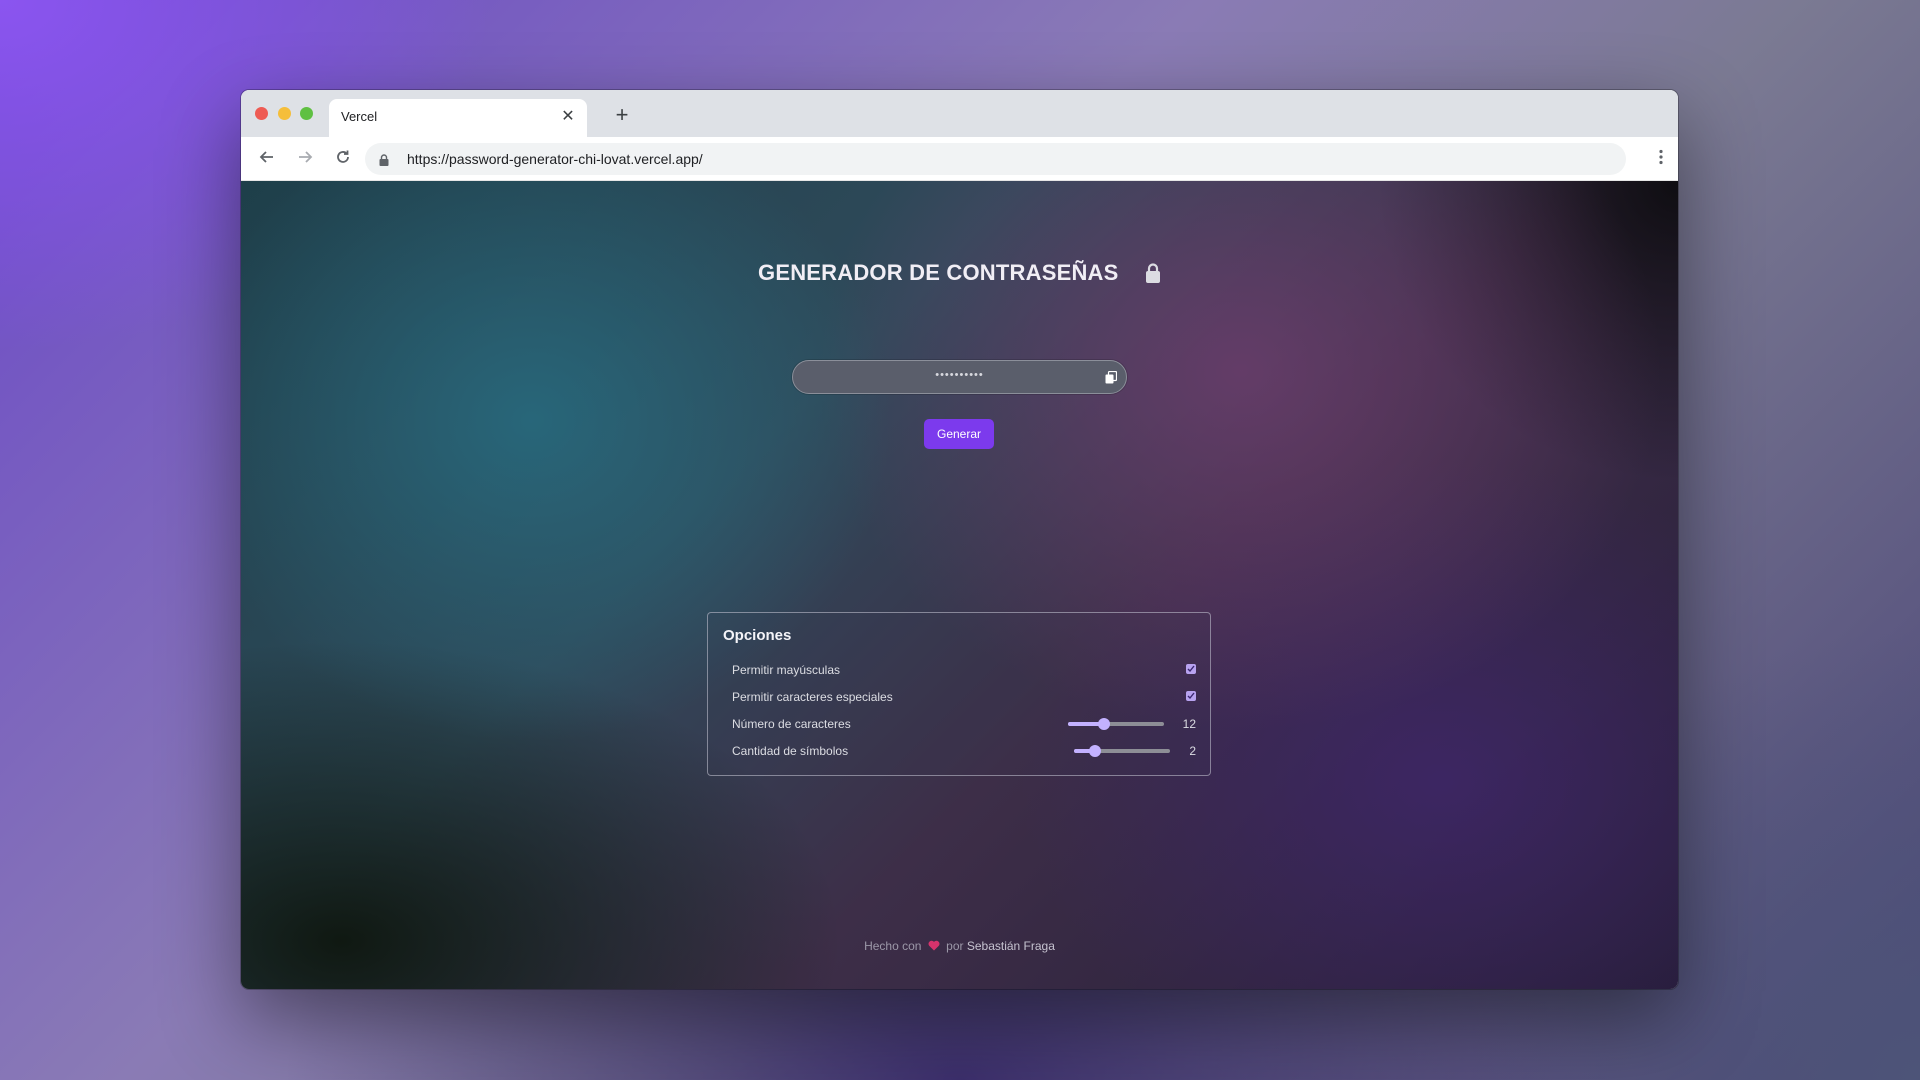 The image size is (1920, 1080). What do you see at coordinates (964, 751) in the screenshot?
I see `option-symbols: Cantidad de símbolos 2` at bounding box center [964, 751].